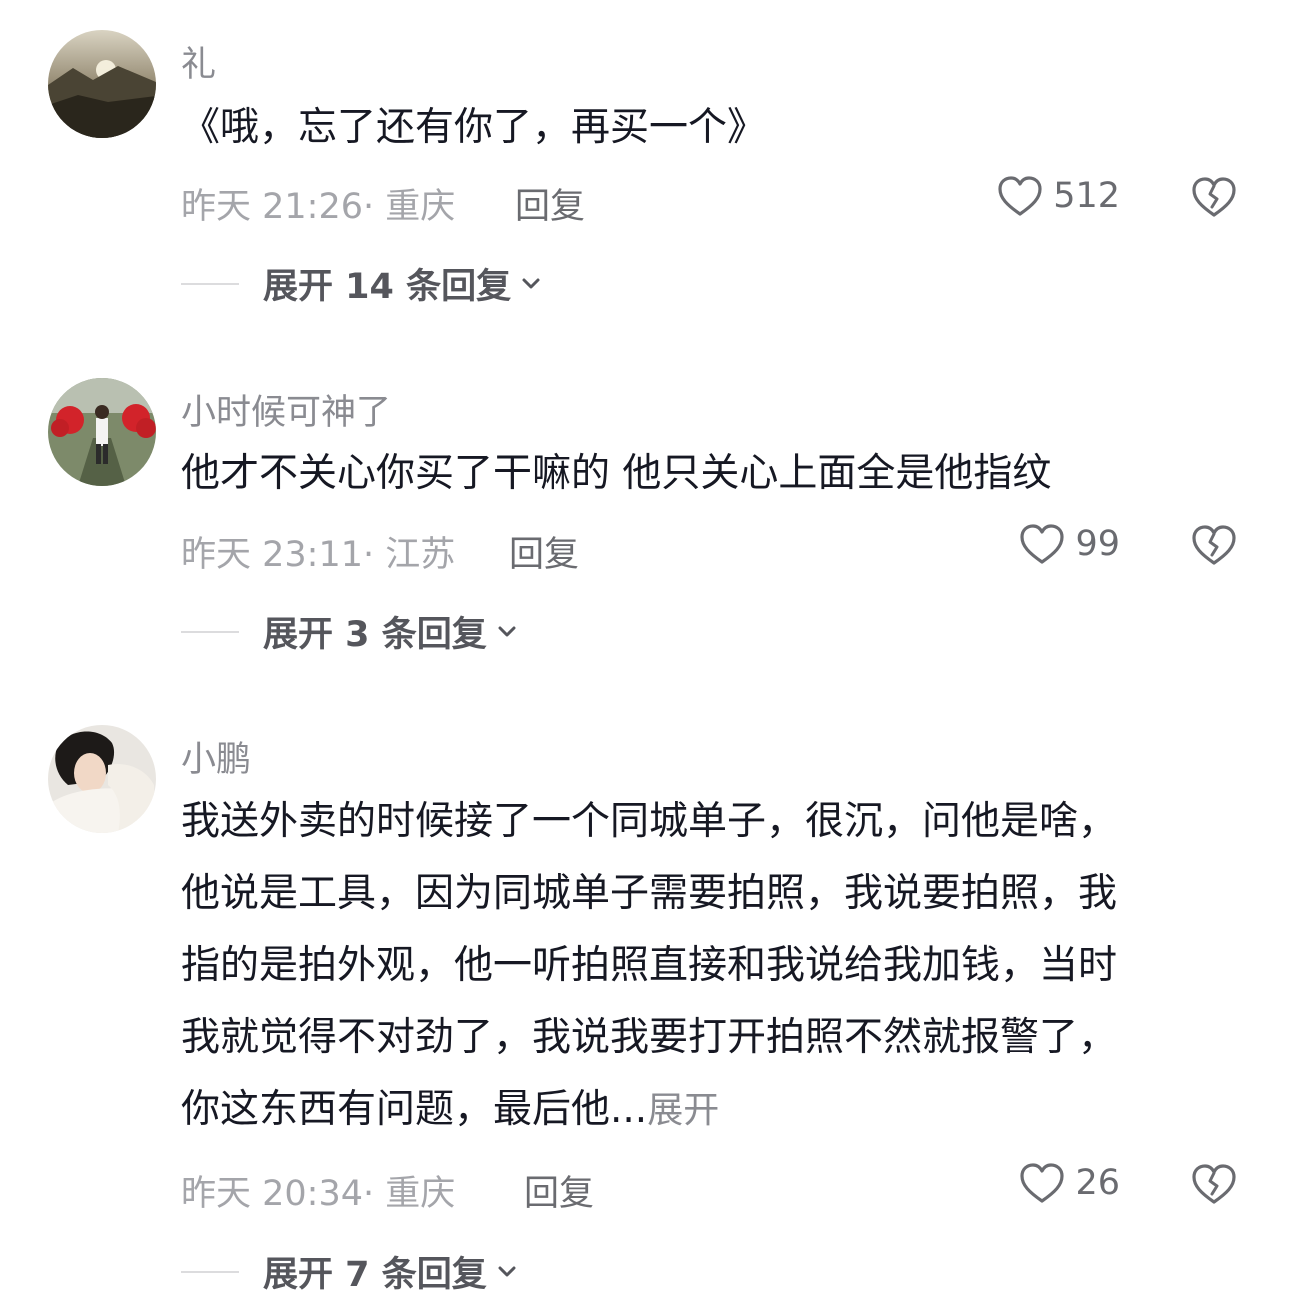  I want to click on comment-text-line: 我送外卖的时候接了一个同城单子，很沉，问他是啥，, so click(649, 821).